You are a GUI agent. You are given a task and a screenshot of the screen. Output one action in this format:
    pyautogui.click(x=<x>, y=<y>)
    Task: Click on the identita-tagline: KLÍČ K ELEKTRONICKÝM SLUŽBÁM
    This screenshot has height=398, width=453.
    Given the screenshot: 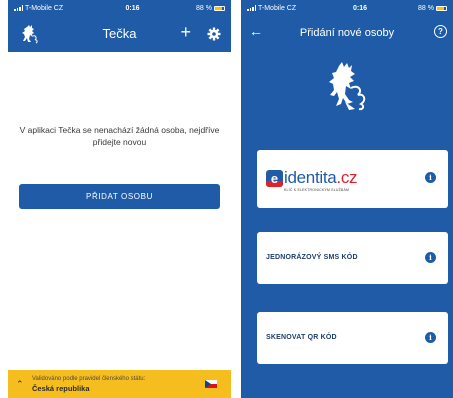 What is the action you would take?
    pyautogui.click(x=317, y=190)
    